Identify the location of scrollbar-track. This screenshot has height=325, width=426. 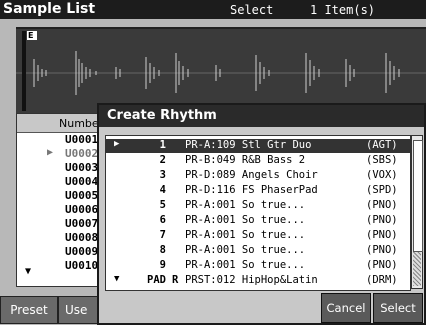
(417, 269).